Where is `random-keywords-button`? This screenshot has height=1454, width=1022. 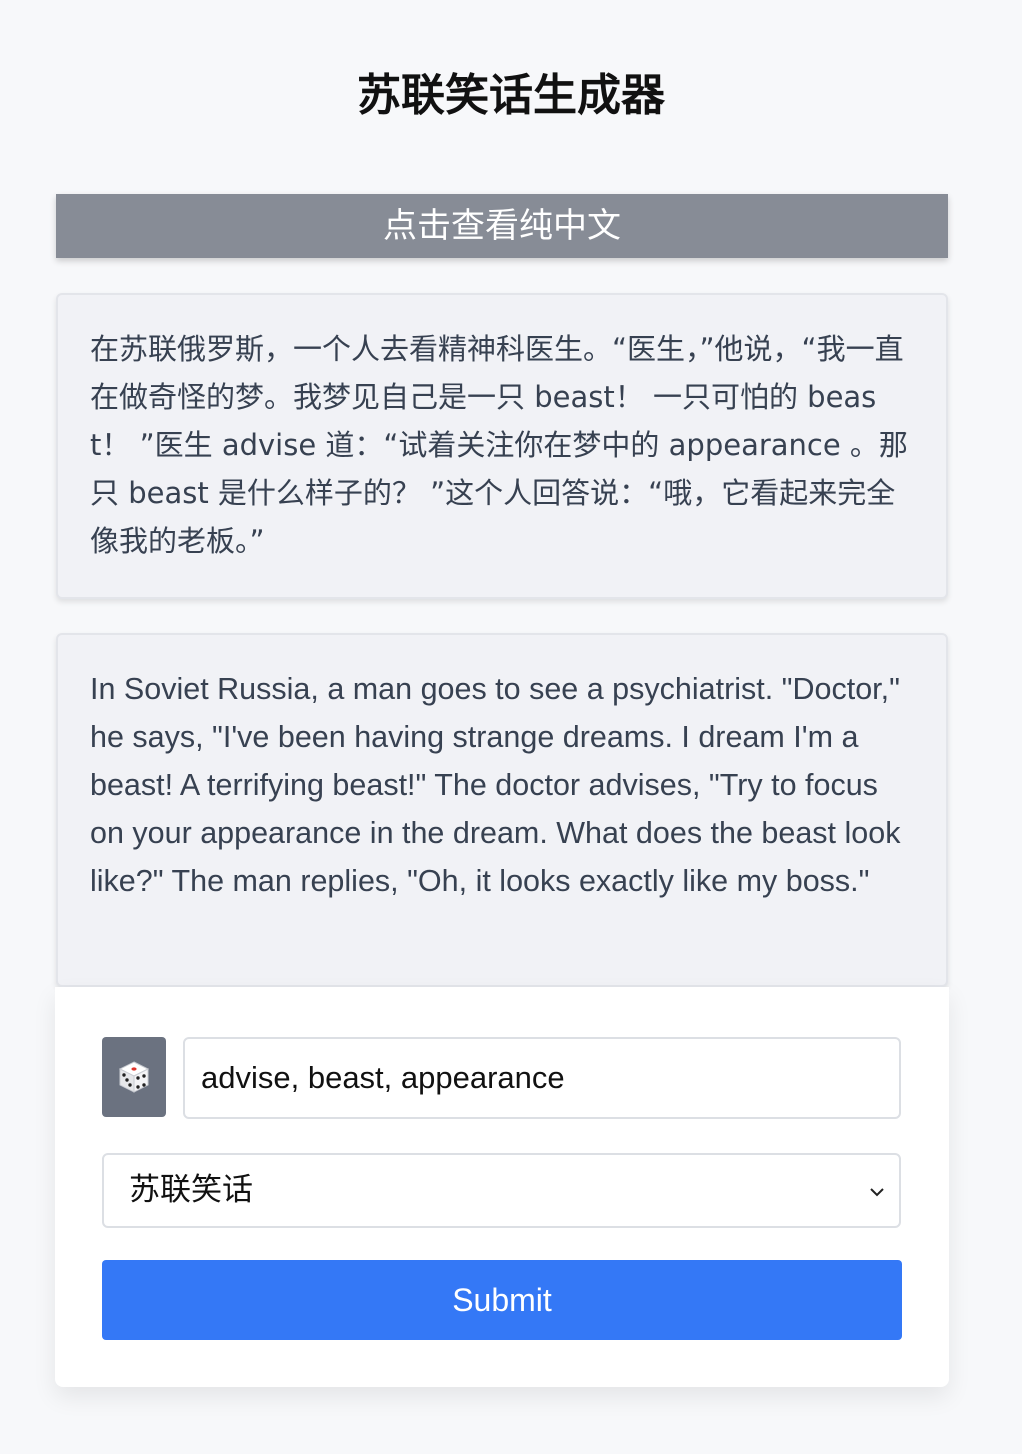 random-keywords-button is located at coordinates (134, 1077).